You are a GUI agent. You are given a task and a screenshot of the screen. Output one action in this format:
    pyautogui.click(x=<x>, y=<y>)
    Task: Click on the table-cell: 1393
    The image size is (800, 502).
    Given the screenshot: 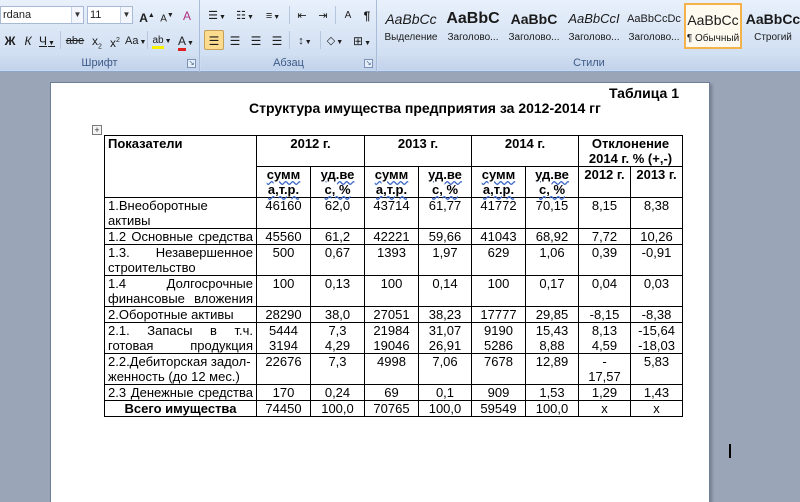 What is the action you would take?
    pyautogui.click(x=391, y=260)
    